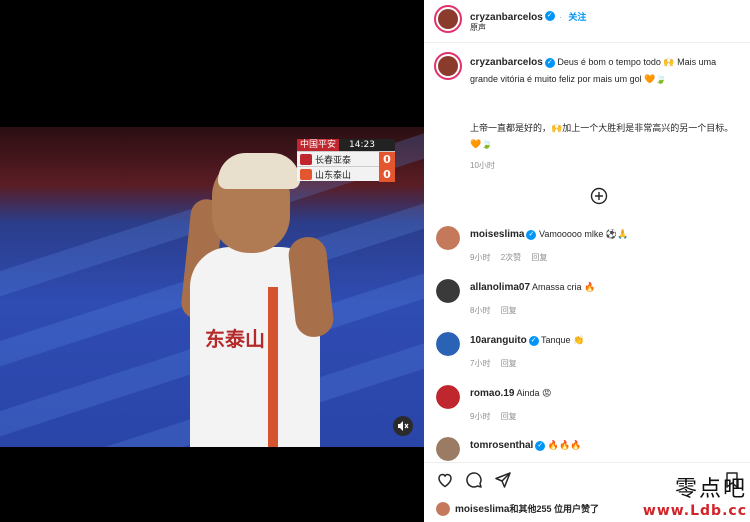 The width and height of the screenshot is (750, 522). Describe the element at coordinates (333, 175) in the screenshot. I see `team-name: 山东泰山` at that location.